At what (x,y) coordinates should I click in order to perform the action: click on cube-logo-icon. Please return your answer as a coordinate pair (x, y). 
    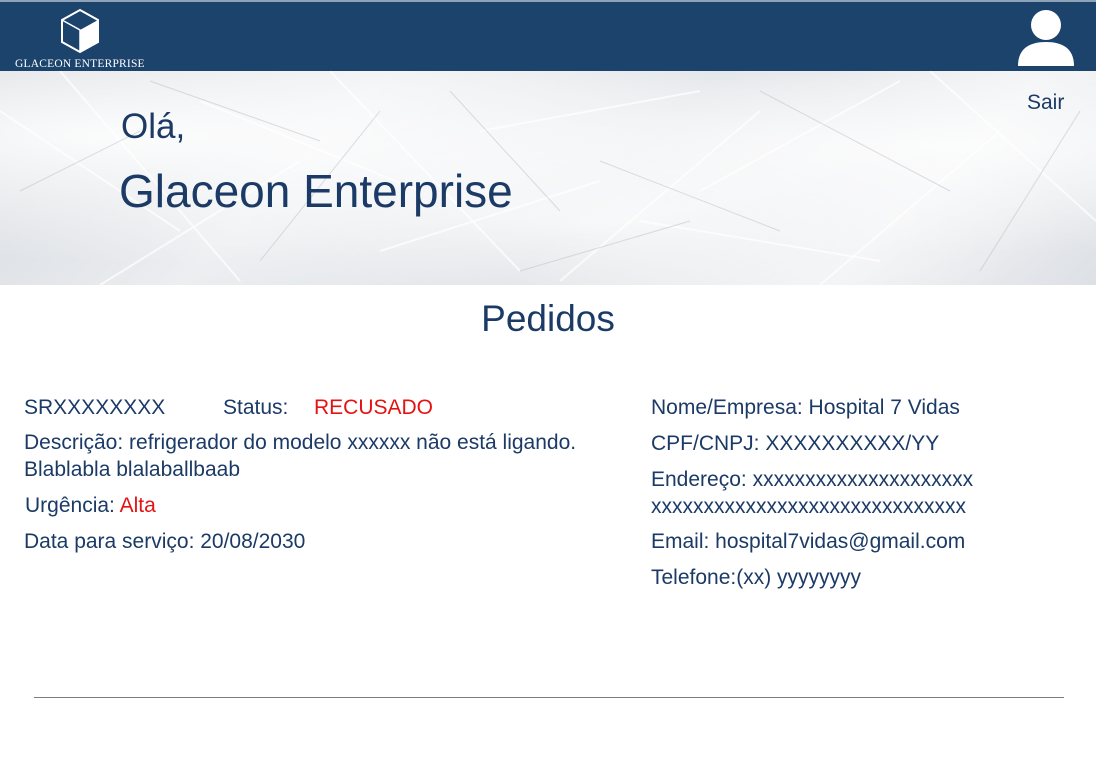
    Looking at the image, I should click on (80, 31).